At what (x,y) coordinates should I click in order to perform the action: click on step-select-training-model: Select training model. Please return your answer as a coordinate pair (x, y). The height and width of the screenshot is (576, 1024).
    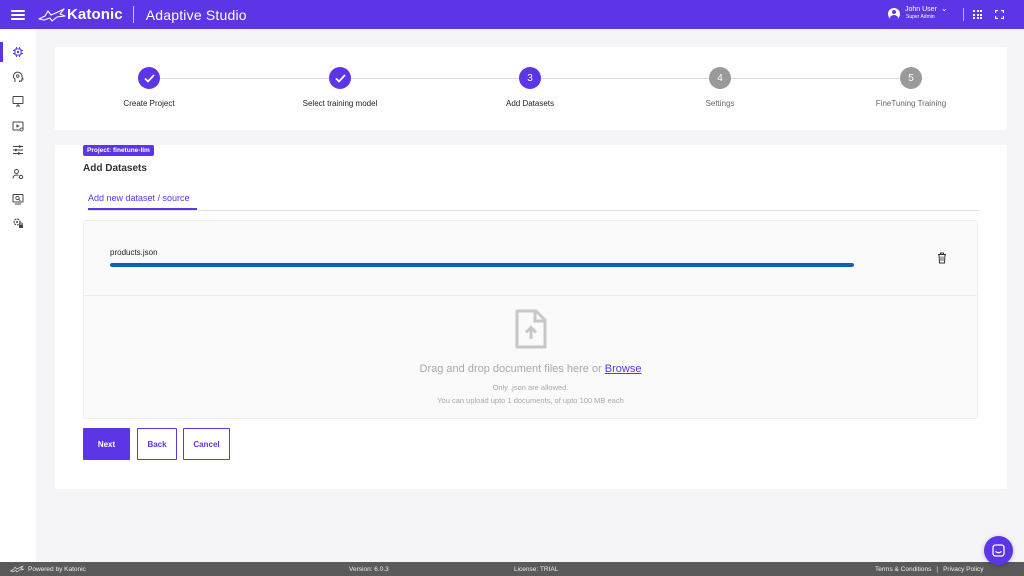
    Looking at the image, I should click on (340, 87).